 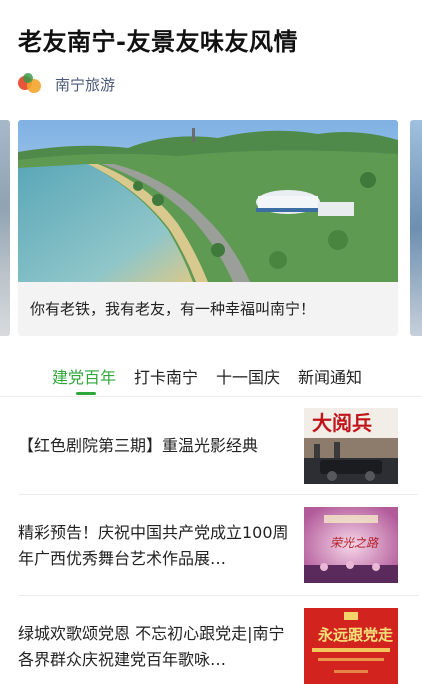 What do you see at coordinates (86, 393) in the screenshot?
I see `active-tab-indicator` at bounding box center [86, 393].